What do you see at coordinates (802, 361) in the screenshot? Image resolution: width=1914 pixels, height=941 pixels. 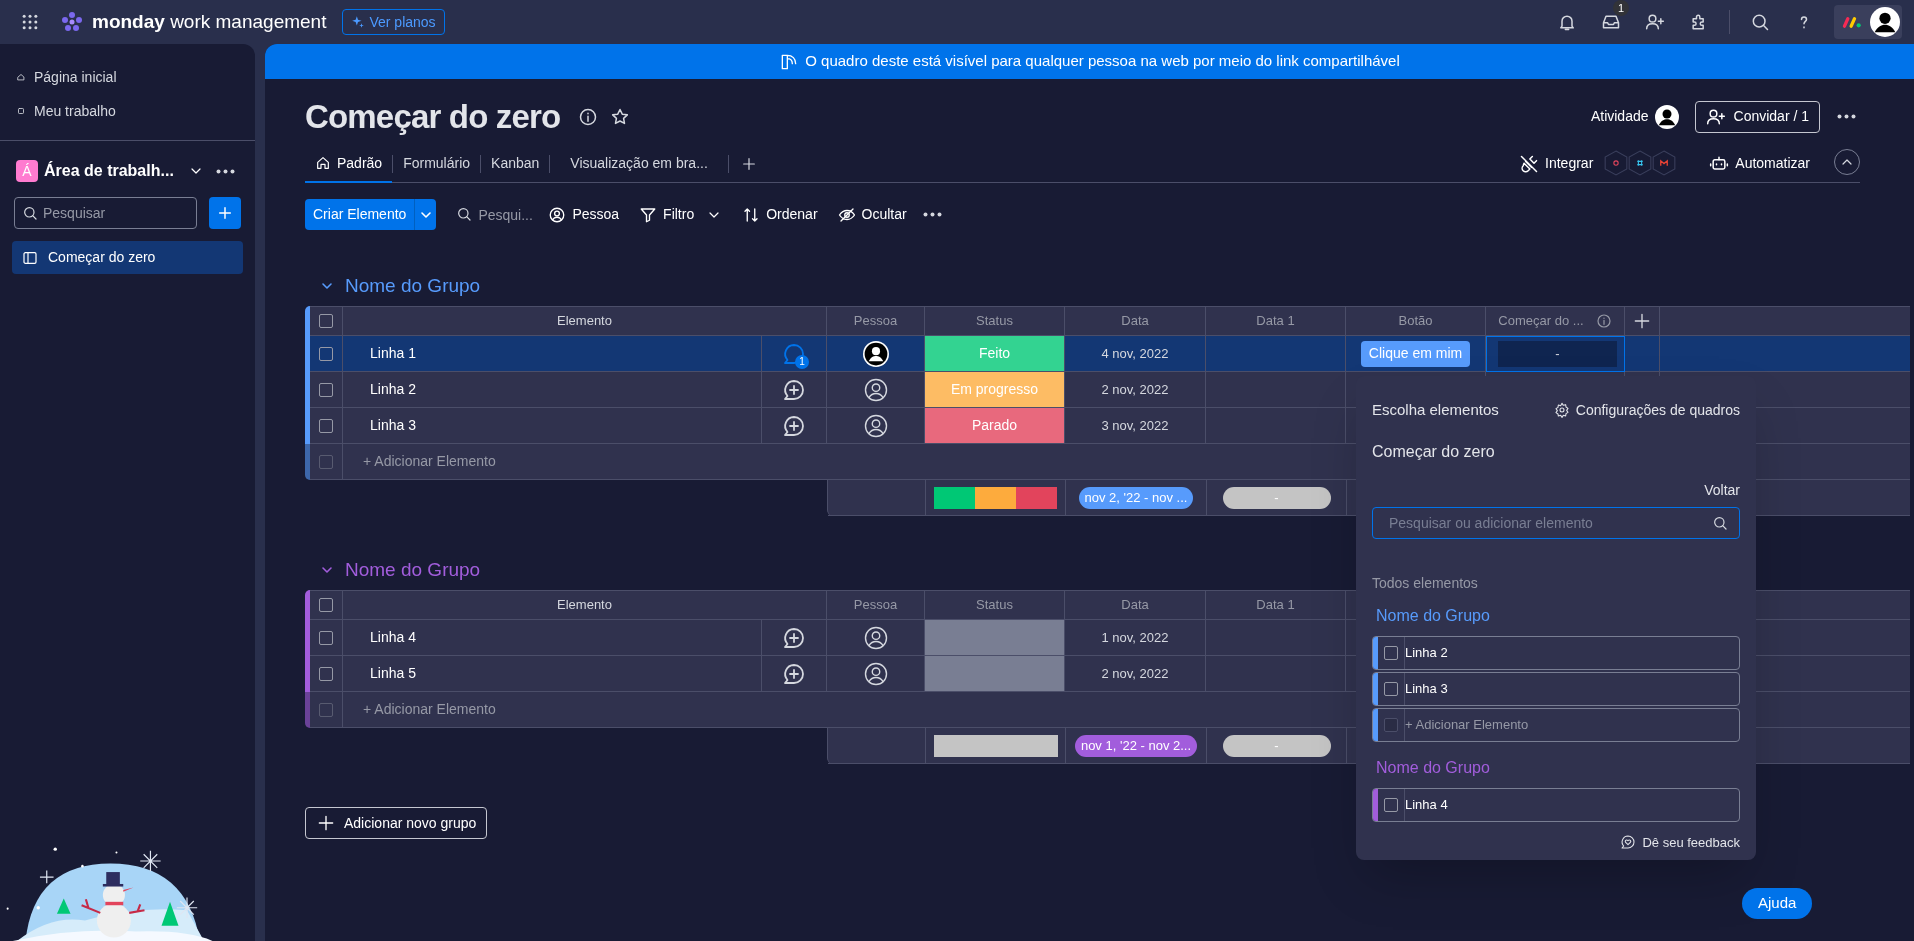 I see `update-count: 1` at bounding box center [802, 361].